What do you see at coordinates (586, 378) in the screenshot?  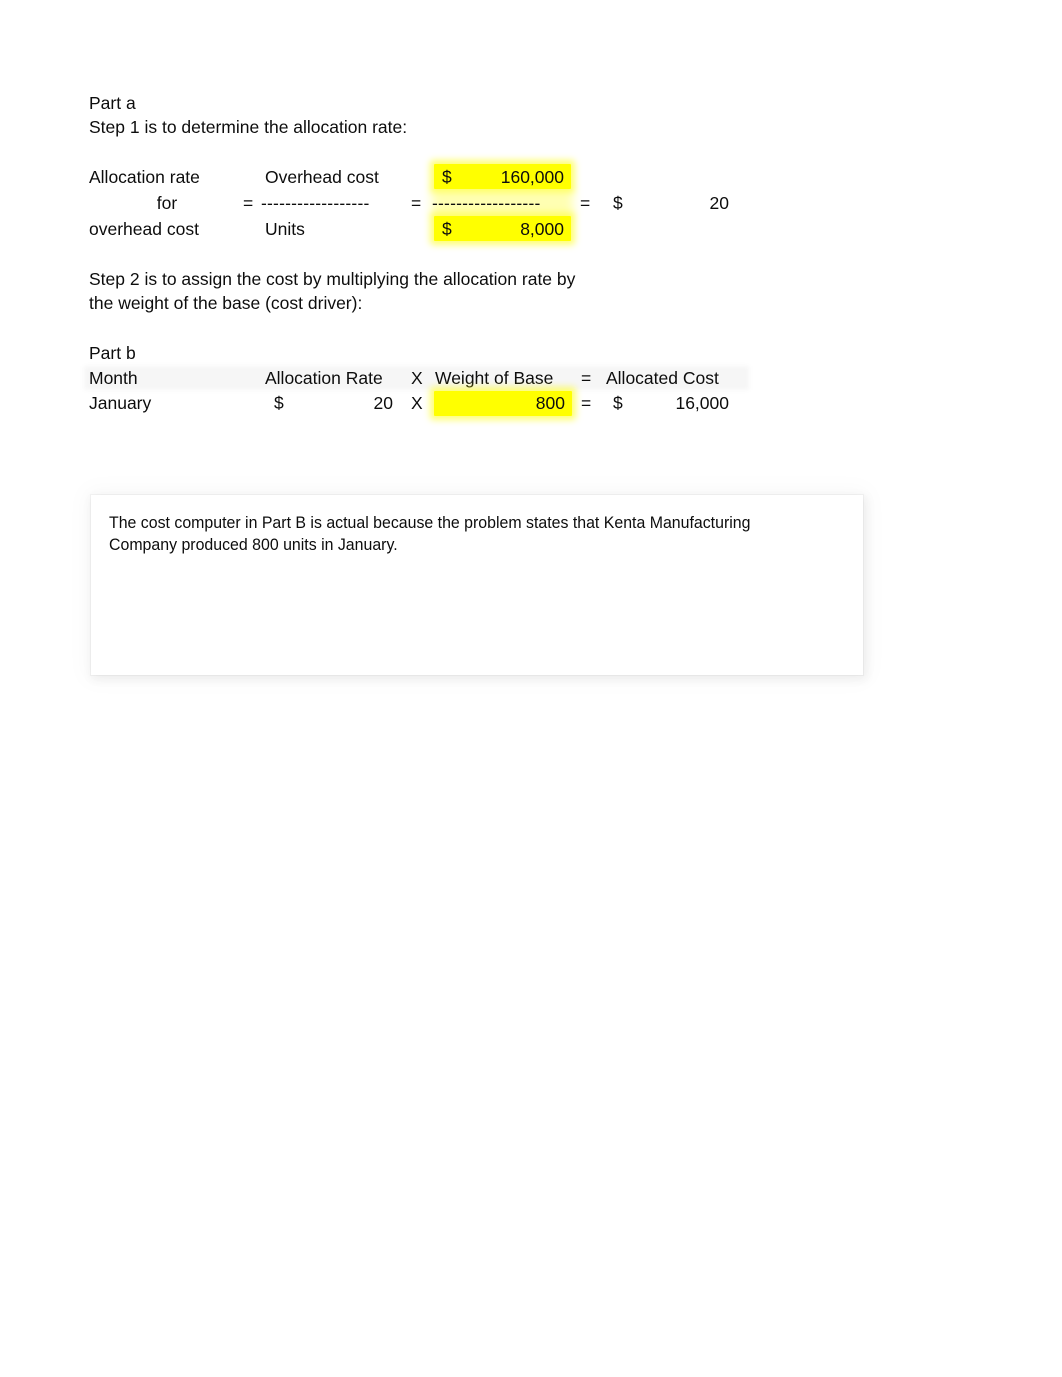 I see `table-header-equals: =` at bounding box center [586, 378].